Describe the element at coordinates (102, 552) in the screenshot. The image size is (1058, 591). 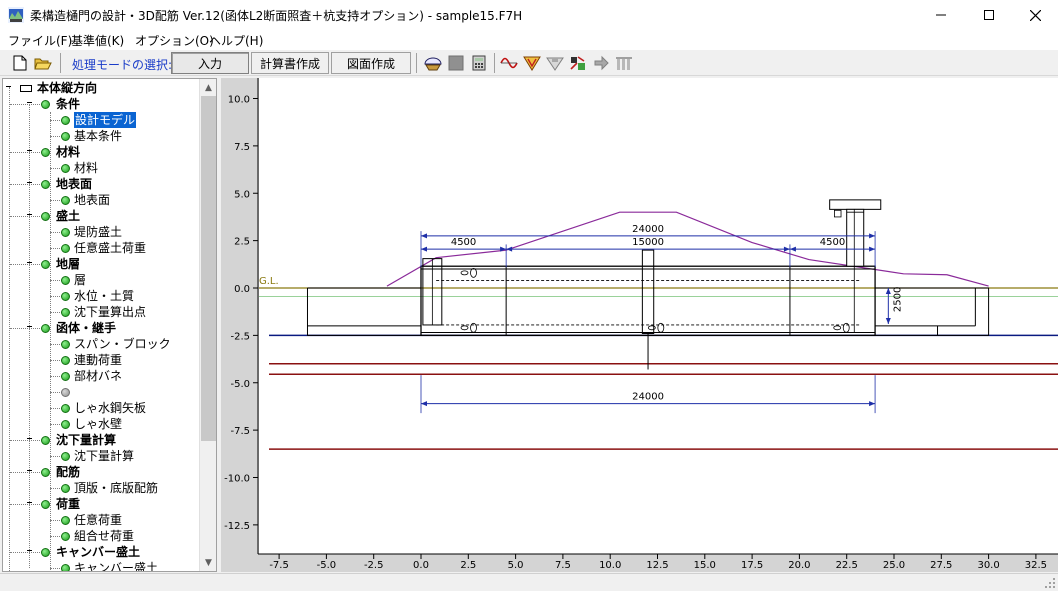
I see `tree-category-item: キャンバー盛土` at that location.